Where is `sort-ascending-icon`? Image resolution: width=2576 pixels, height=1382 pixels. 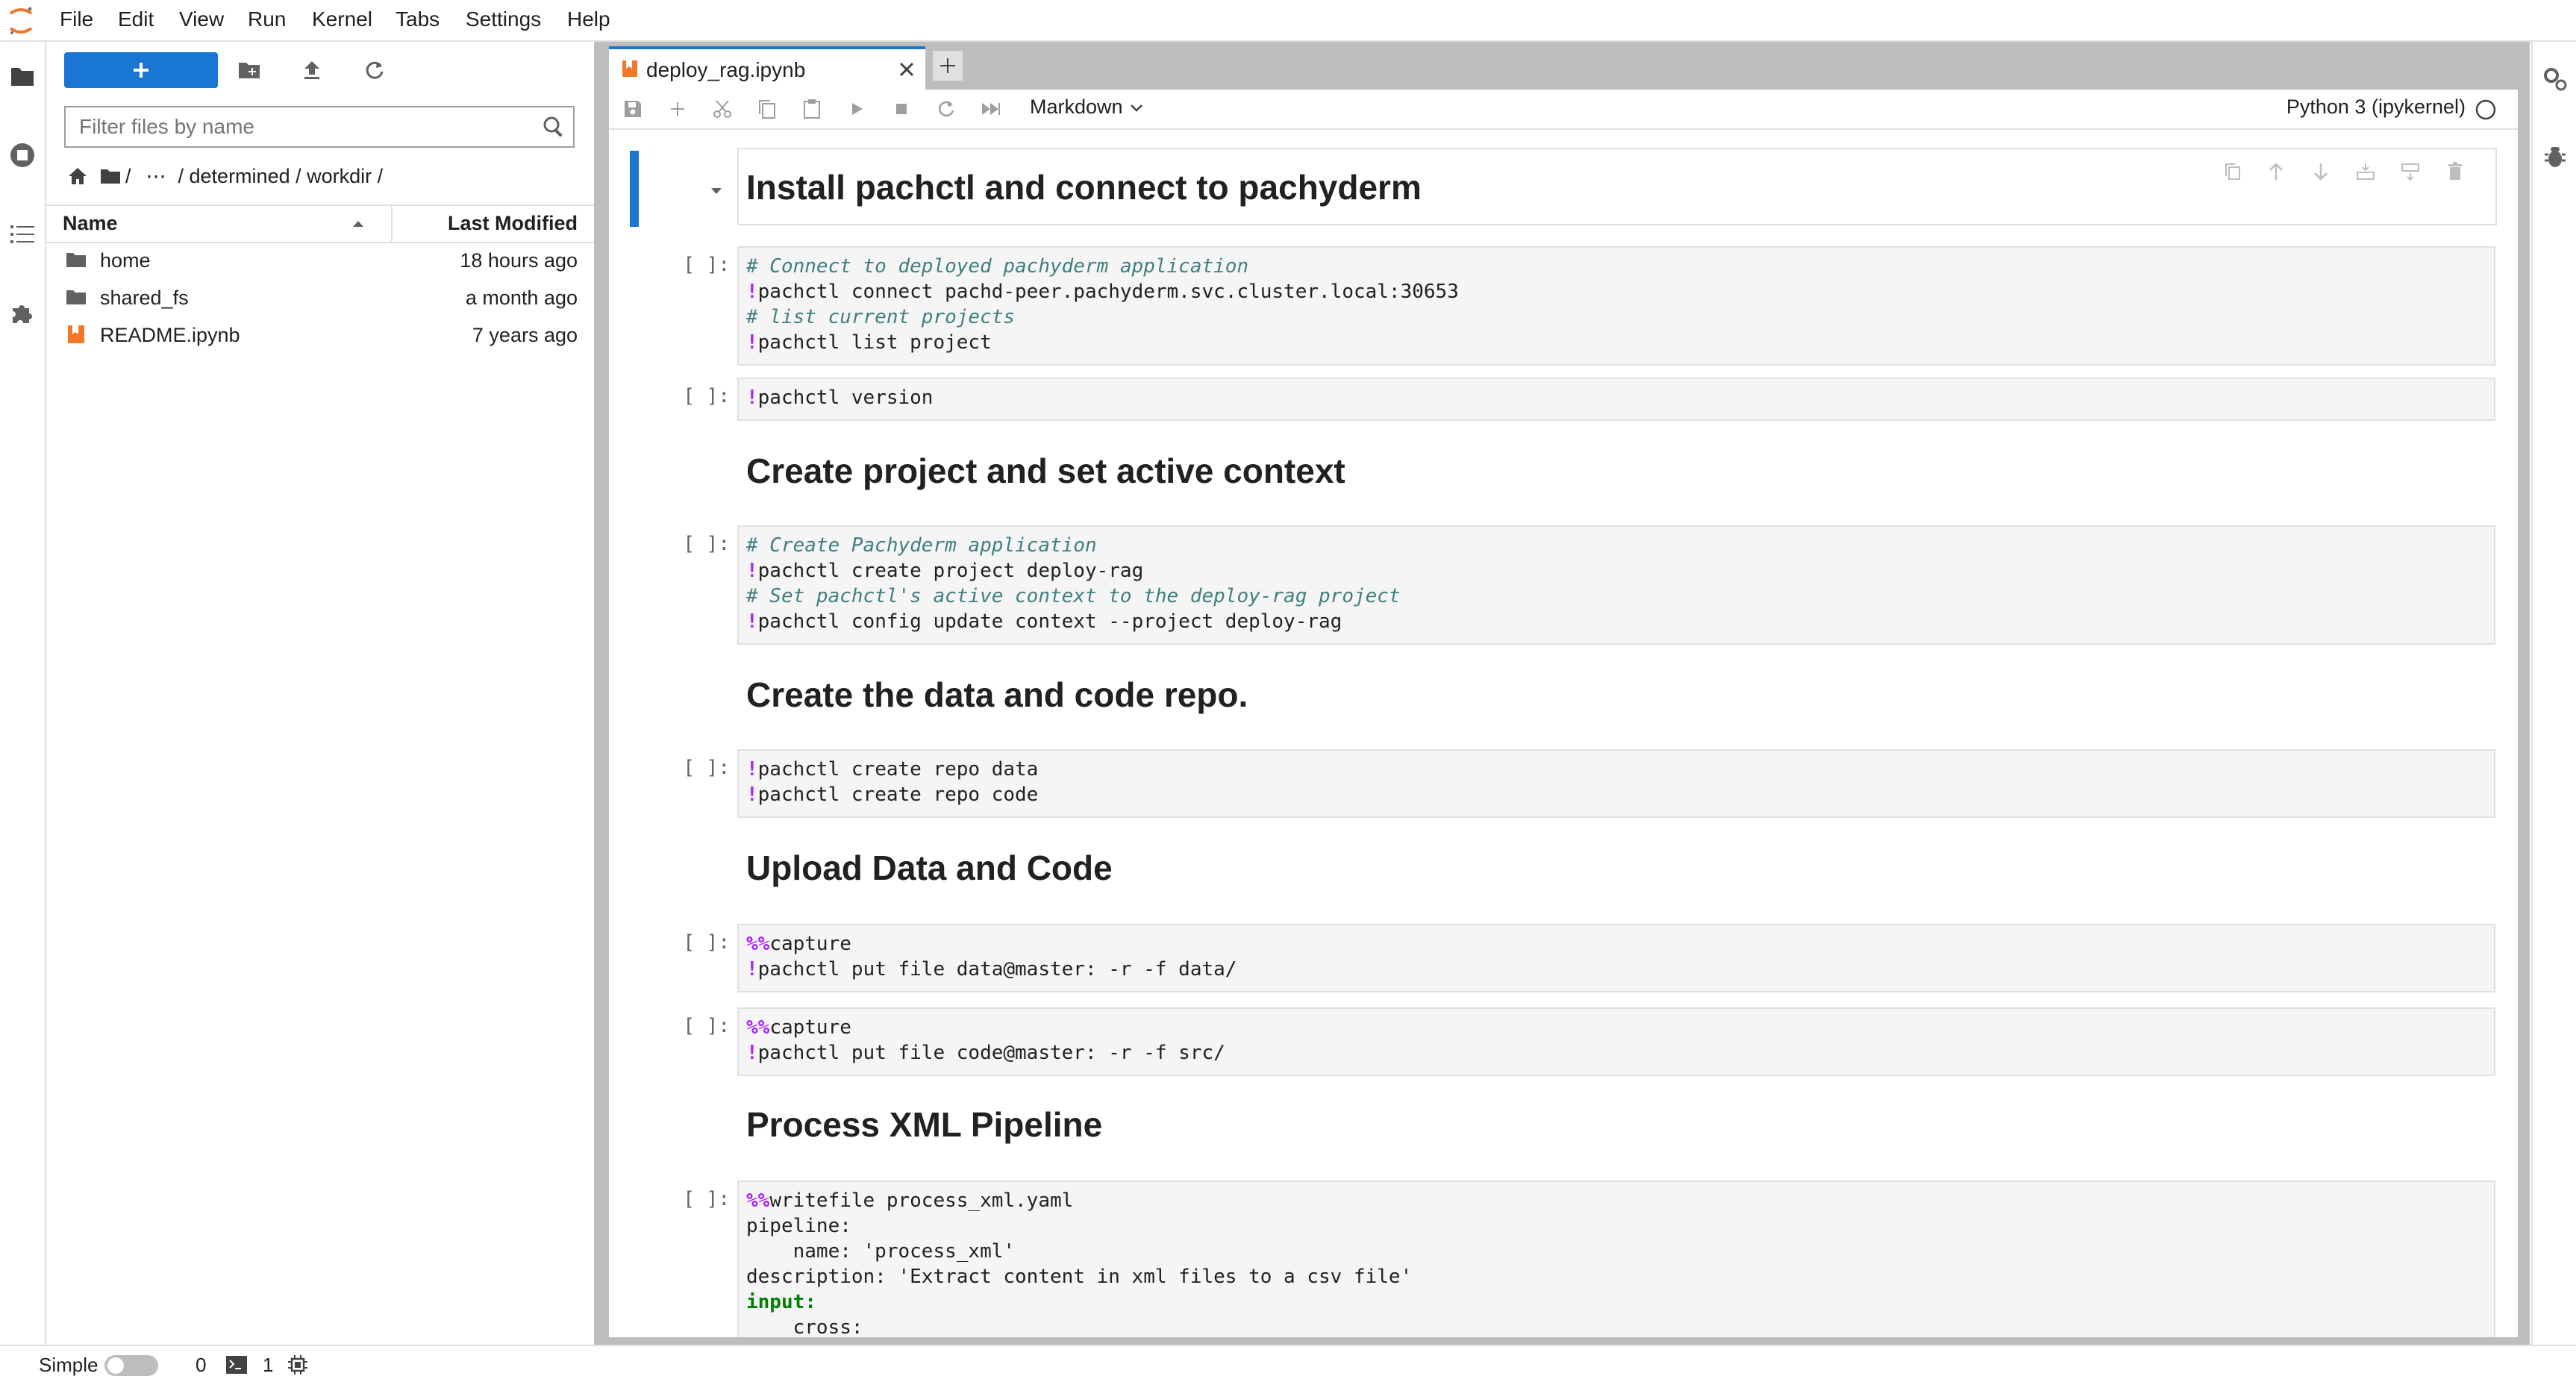 sort-ascending-icon is located at coordinates (358, 224).